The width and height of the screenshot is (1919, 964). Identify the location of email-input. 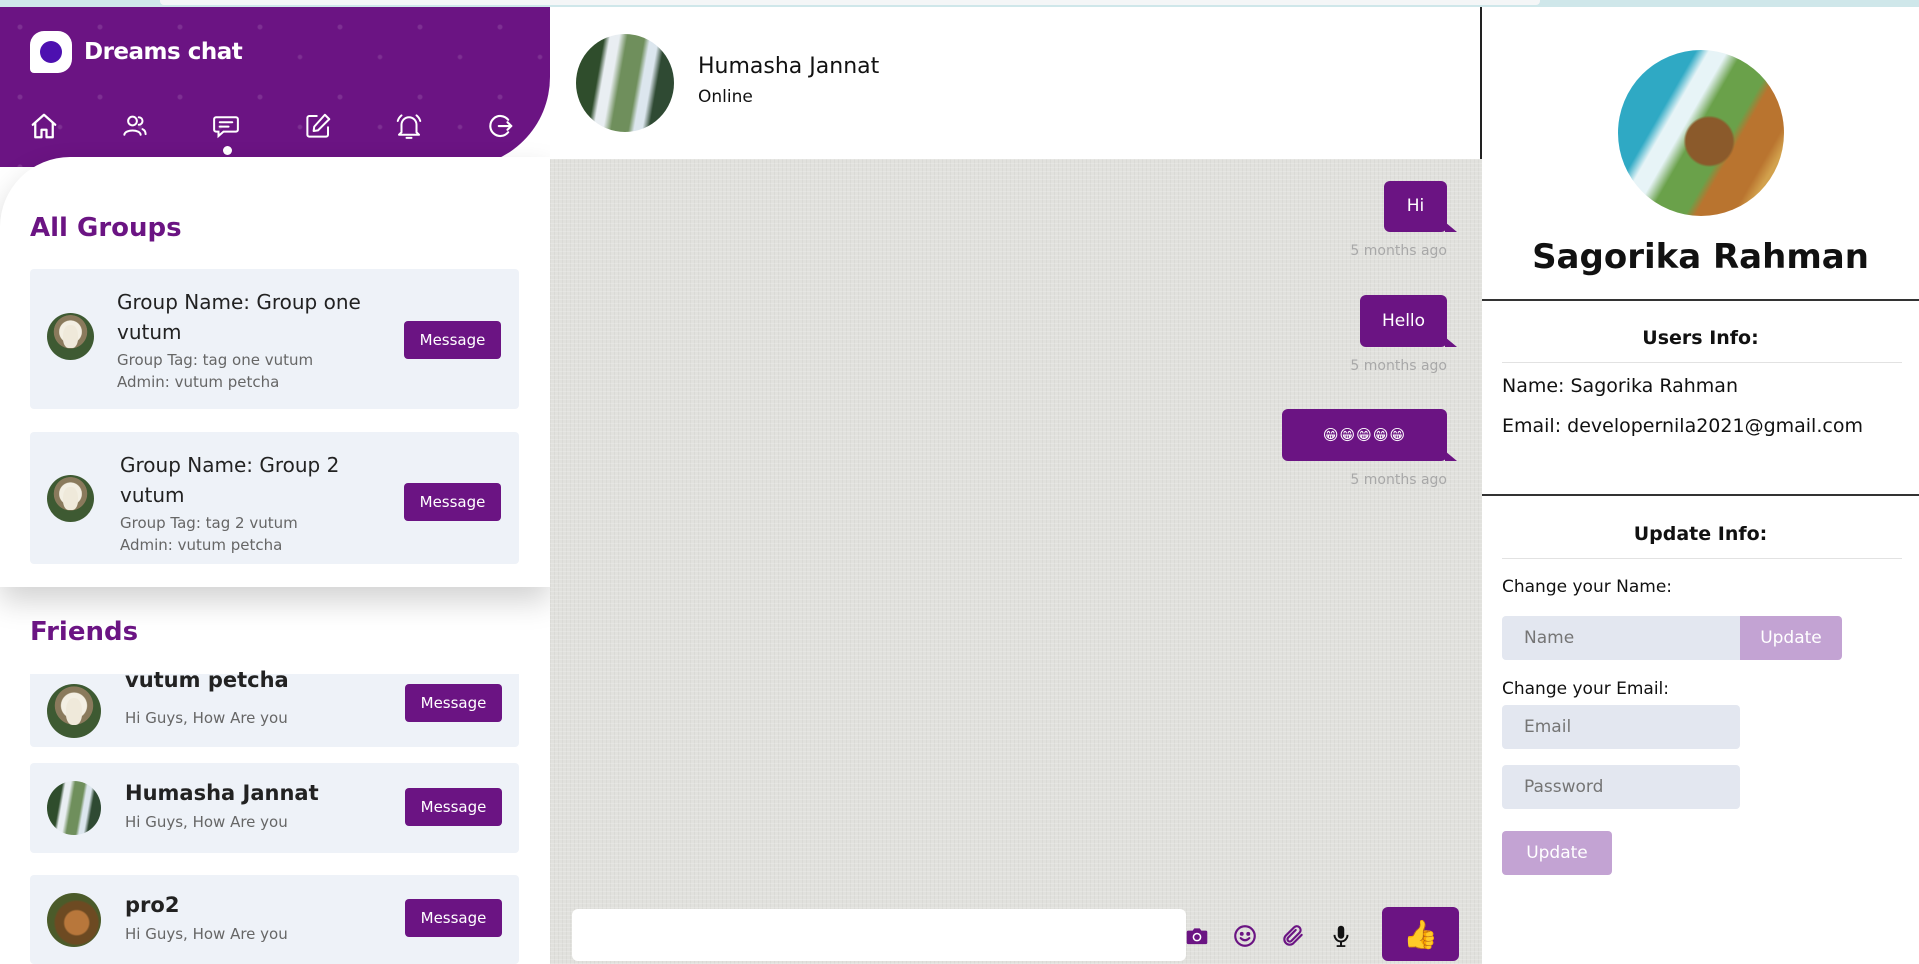
(1621, 727).